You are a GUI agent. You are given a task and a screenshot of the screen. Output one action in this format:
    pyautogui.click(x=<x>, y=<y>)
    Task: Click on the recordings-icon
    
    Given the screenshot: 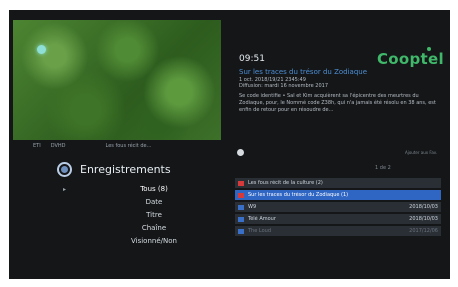 What is the action you would take?
    pyautogui.click(x=64, y=169)
    